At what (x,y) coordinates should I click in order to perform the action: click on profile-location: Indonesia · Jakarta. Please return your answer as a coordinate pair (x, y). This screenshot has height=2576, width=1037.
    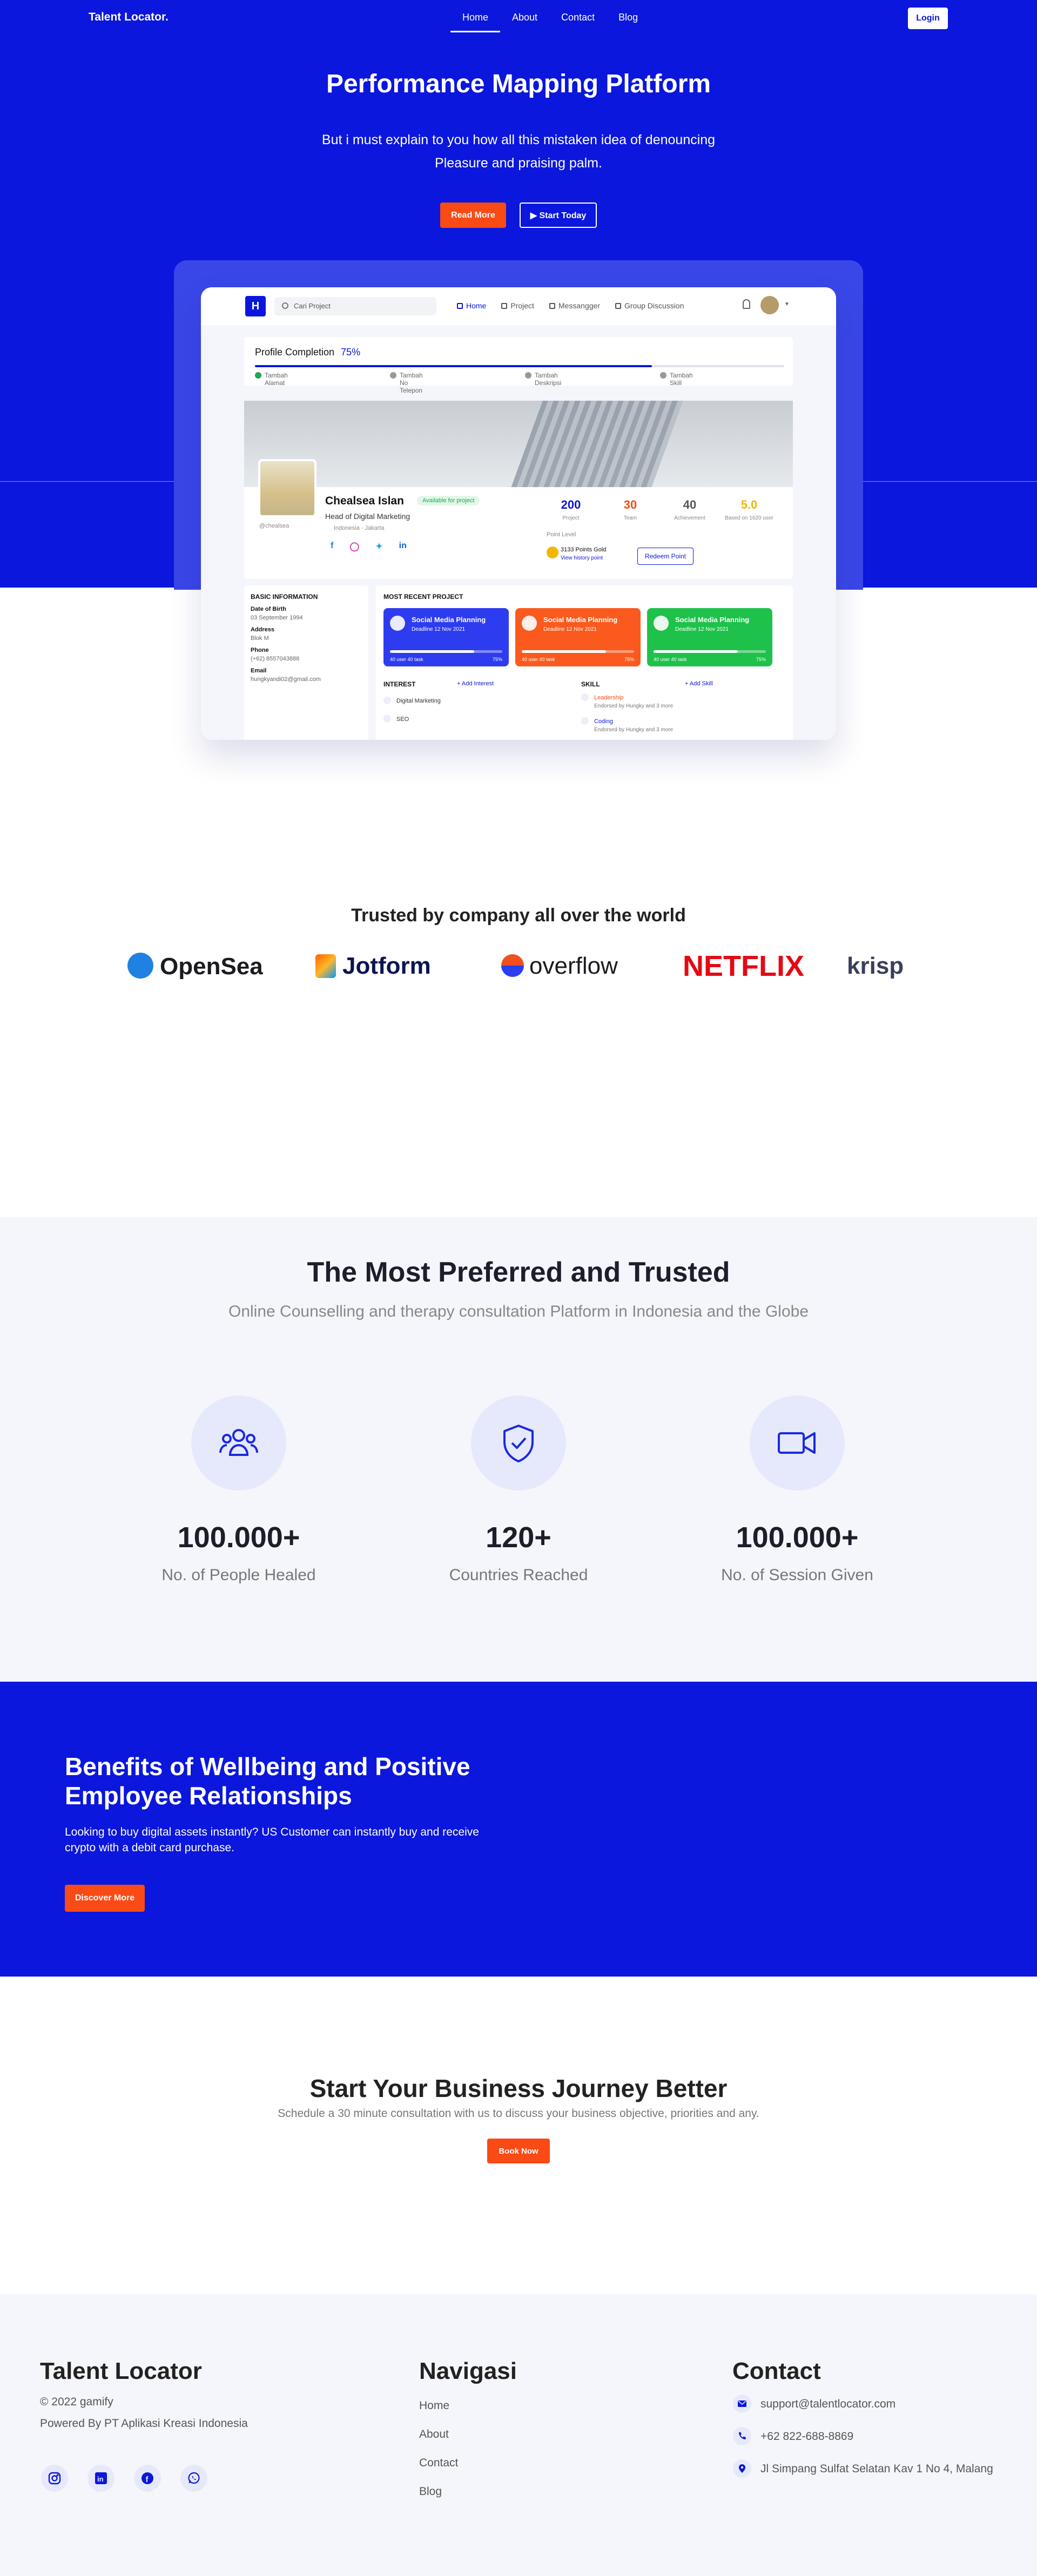
    Looking at the image, I should click on (360, 528).